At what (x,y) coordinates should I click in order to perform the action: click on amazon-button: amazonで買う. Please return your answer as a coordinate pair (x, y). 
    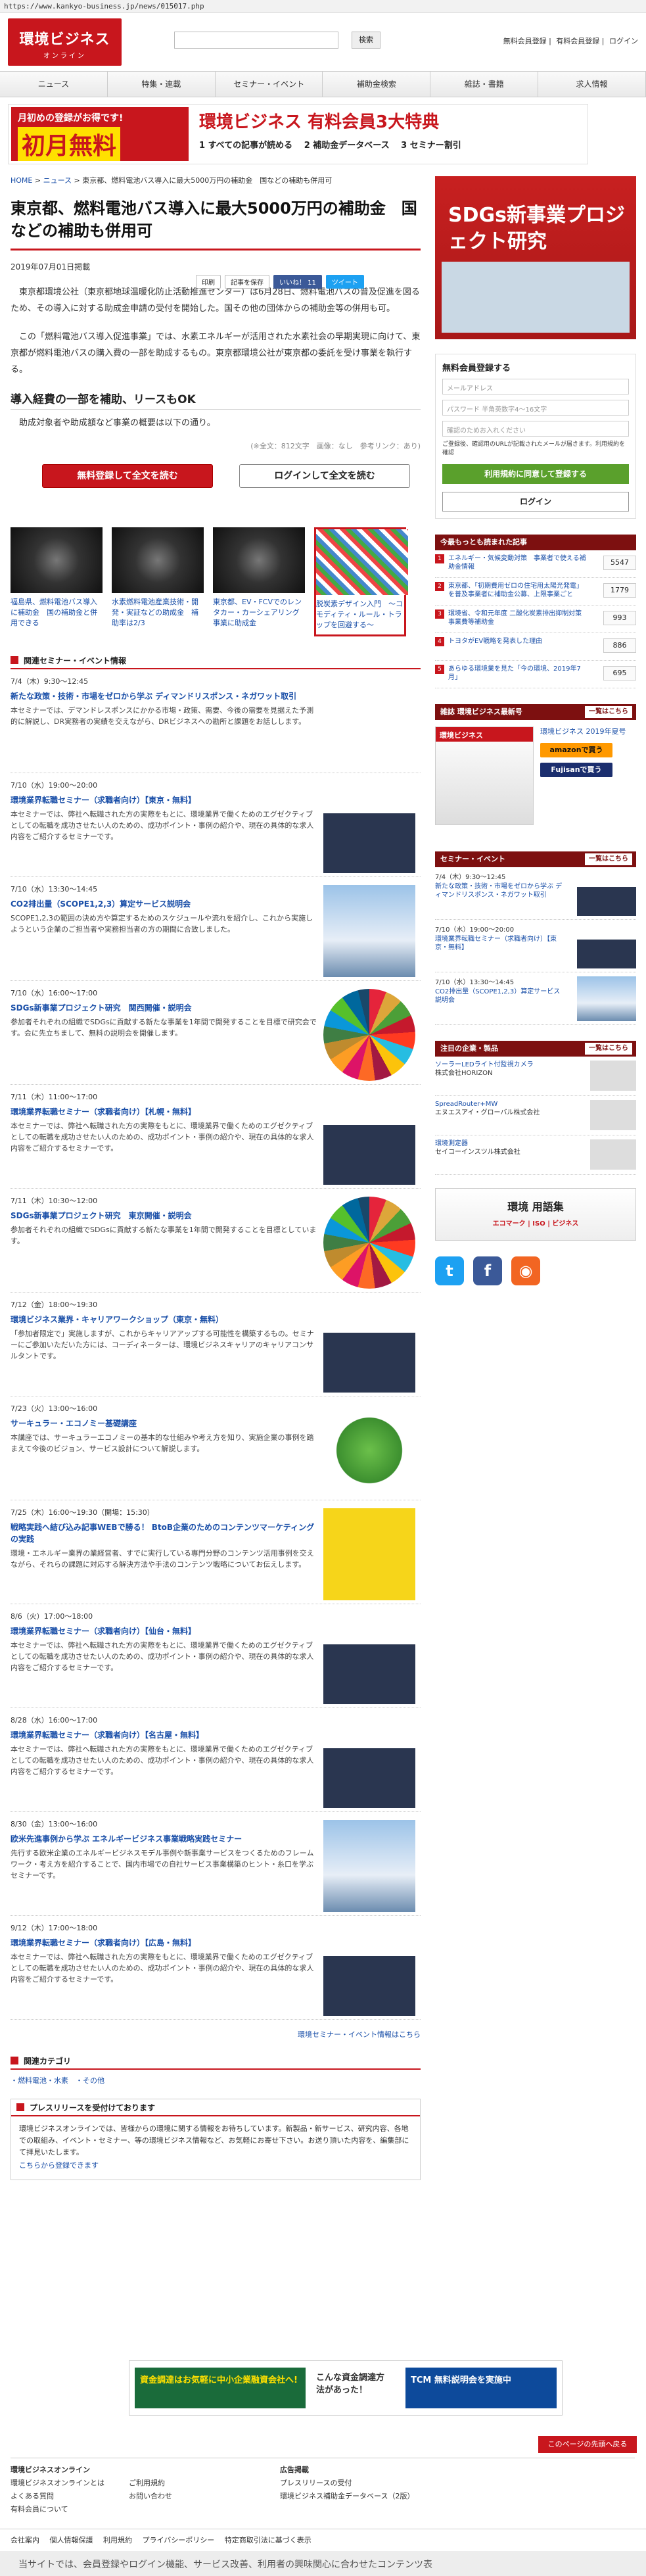
    Looking at the image, I should click on (576, 750).